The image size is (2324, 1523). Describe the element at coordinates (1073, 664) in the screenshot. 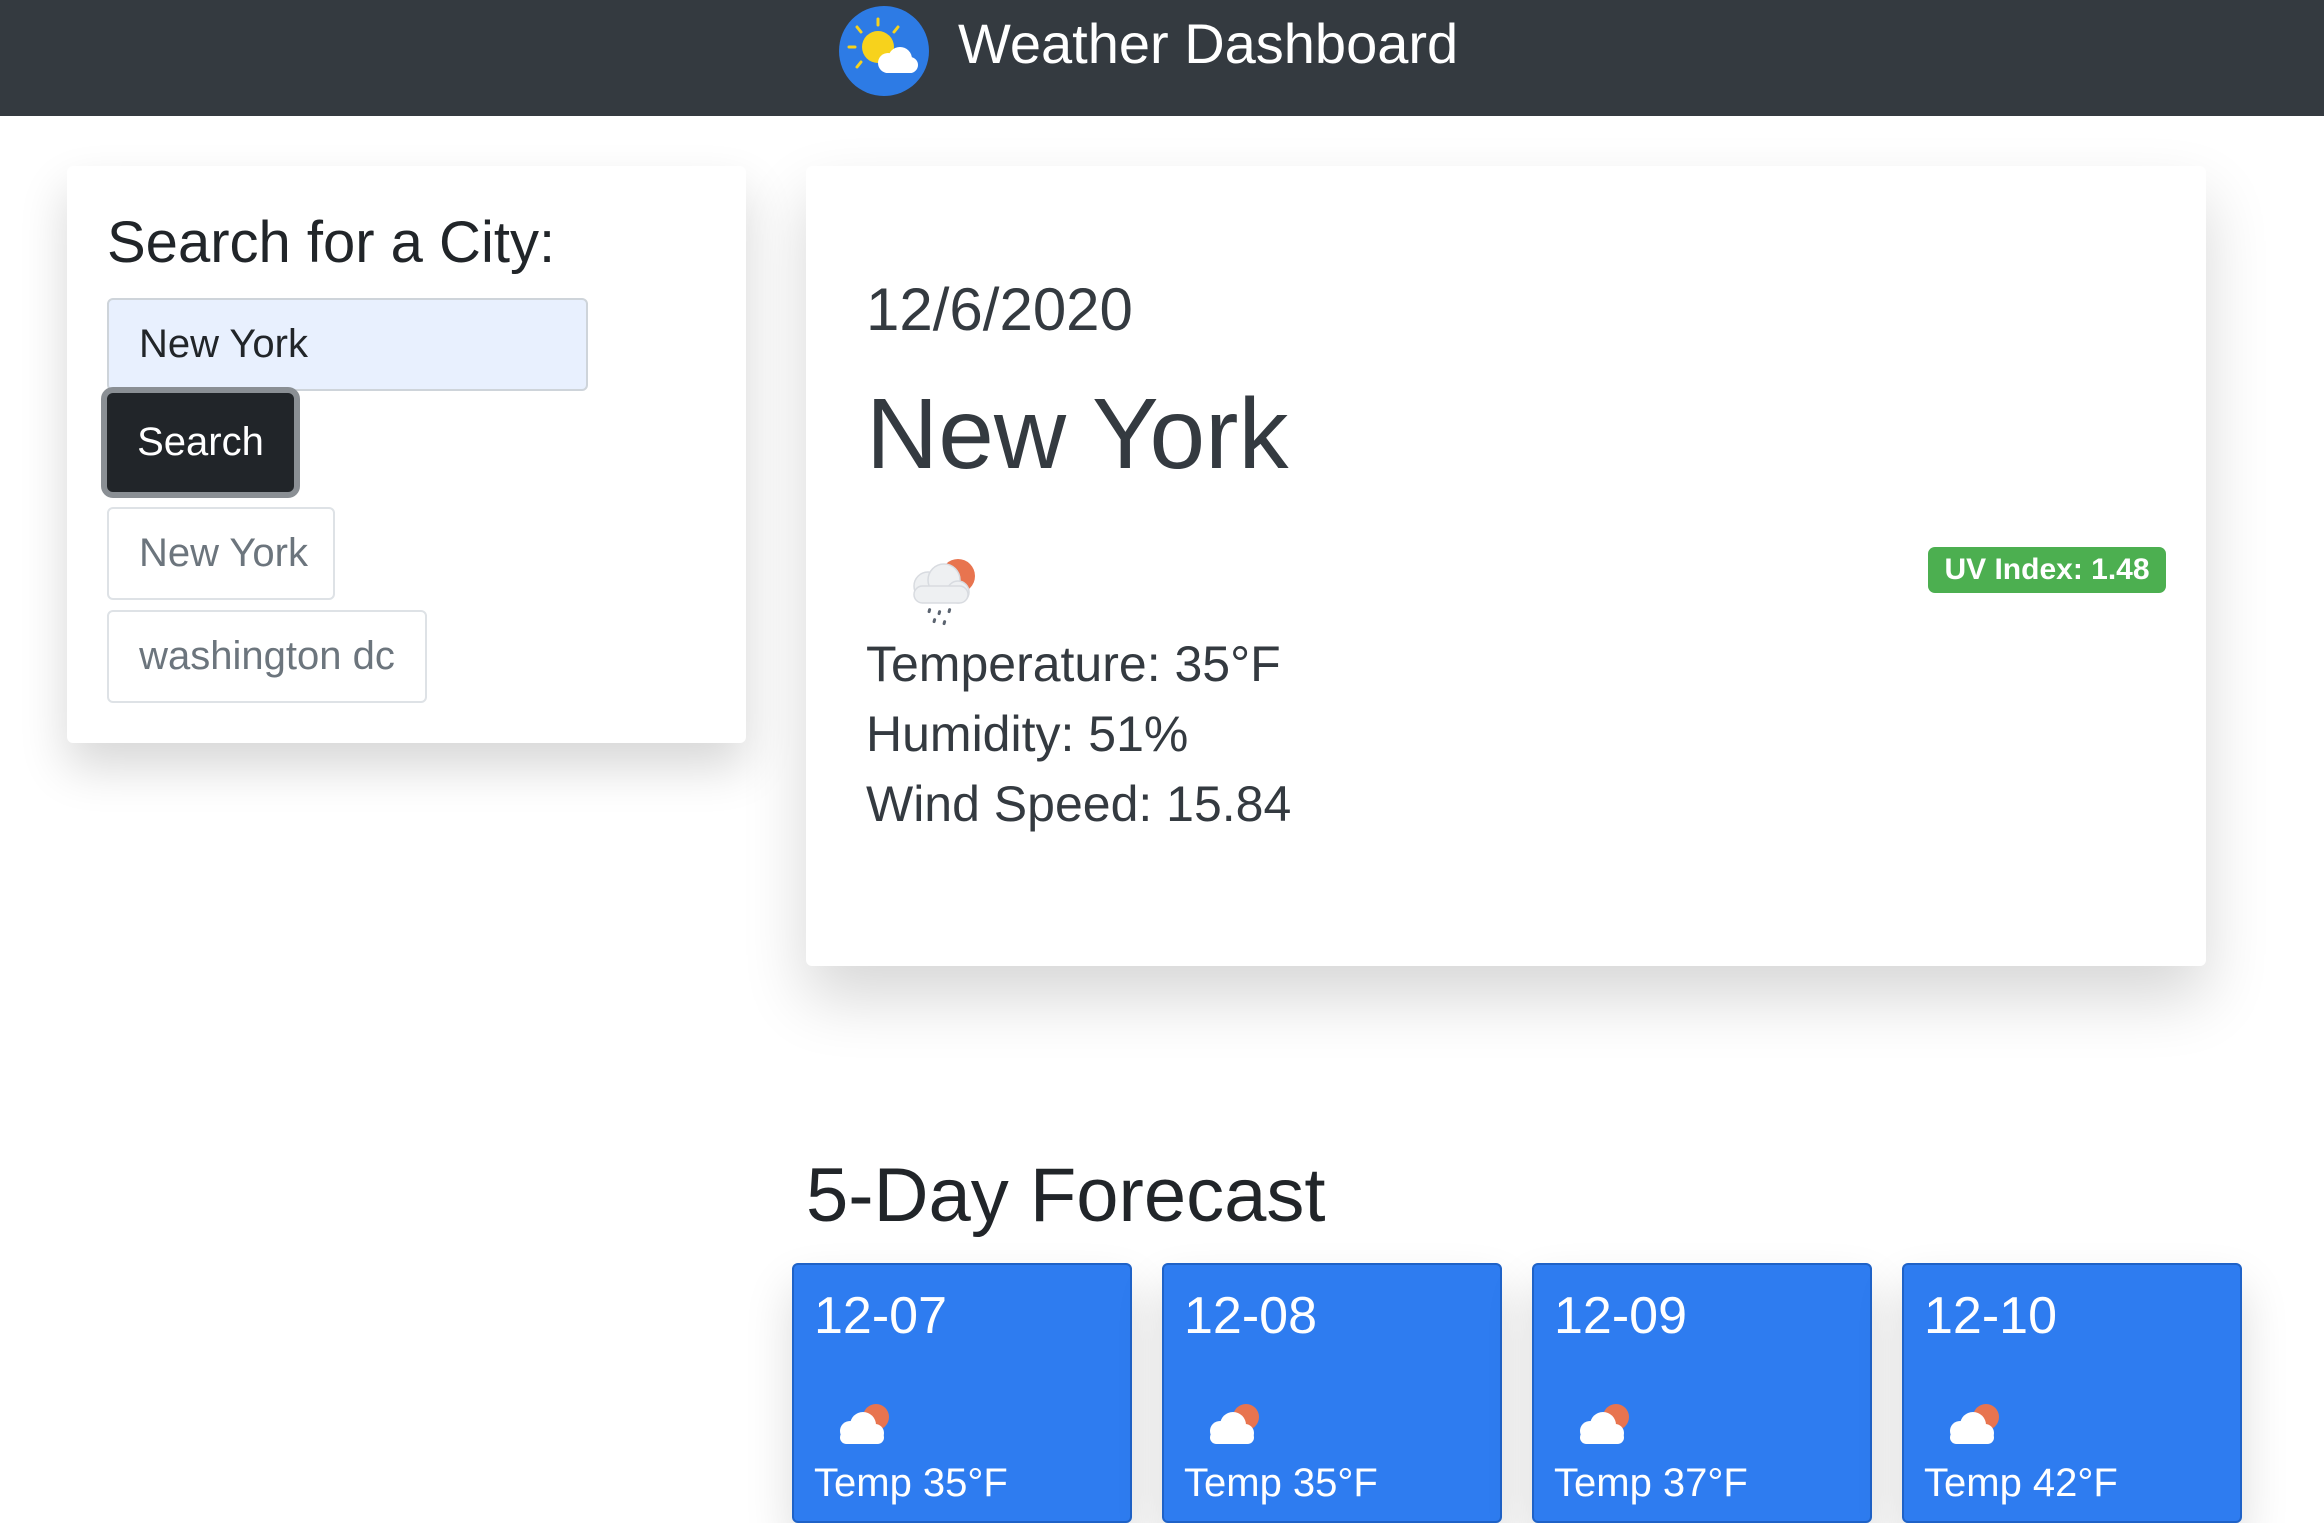

I see `current-temperature: Temperature: 35°F` at that location.